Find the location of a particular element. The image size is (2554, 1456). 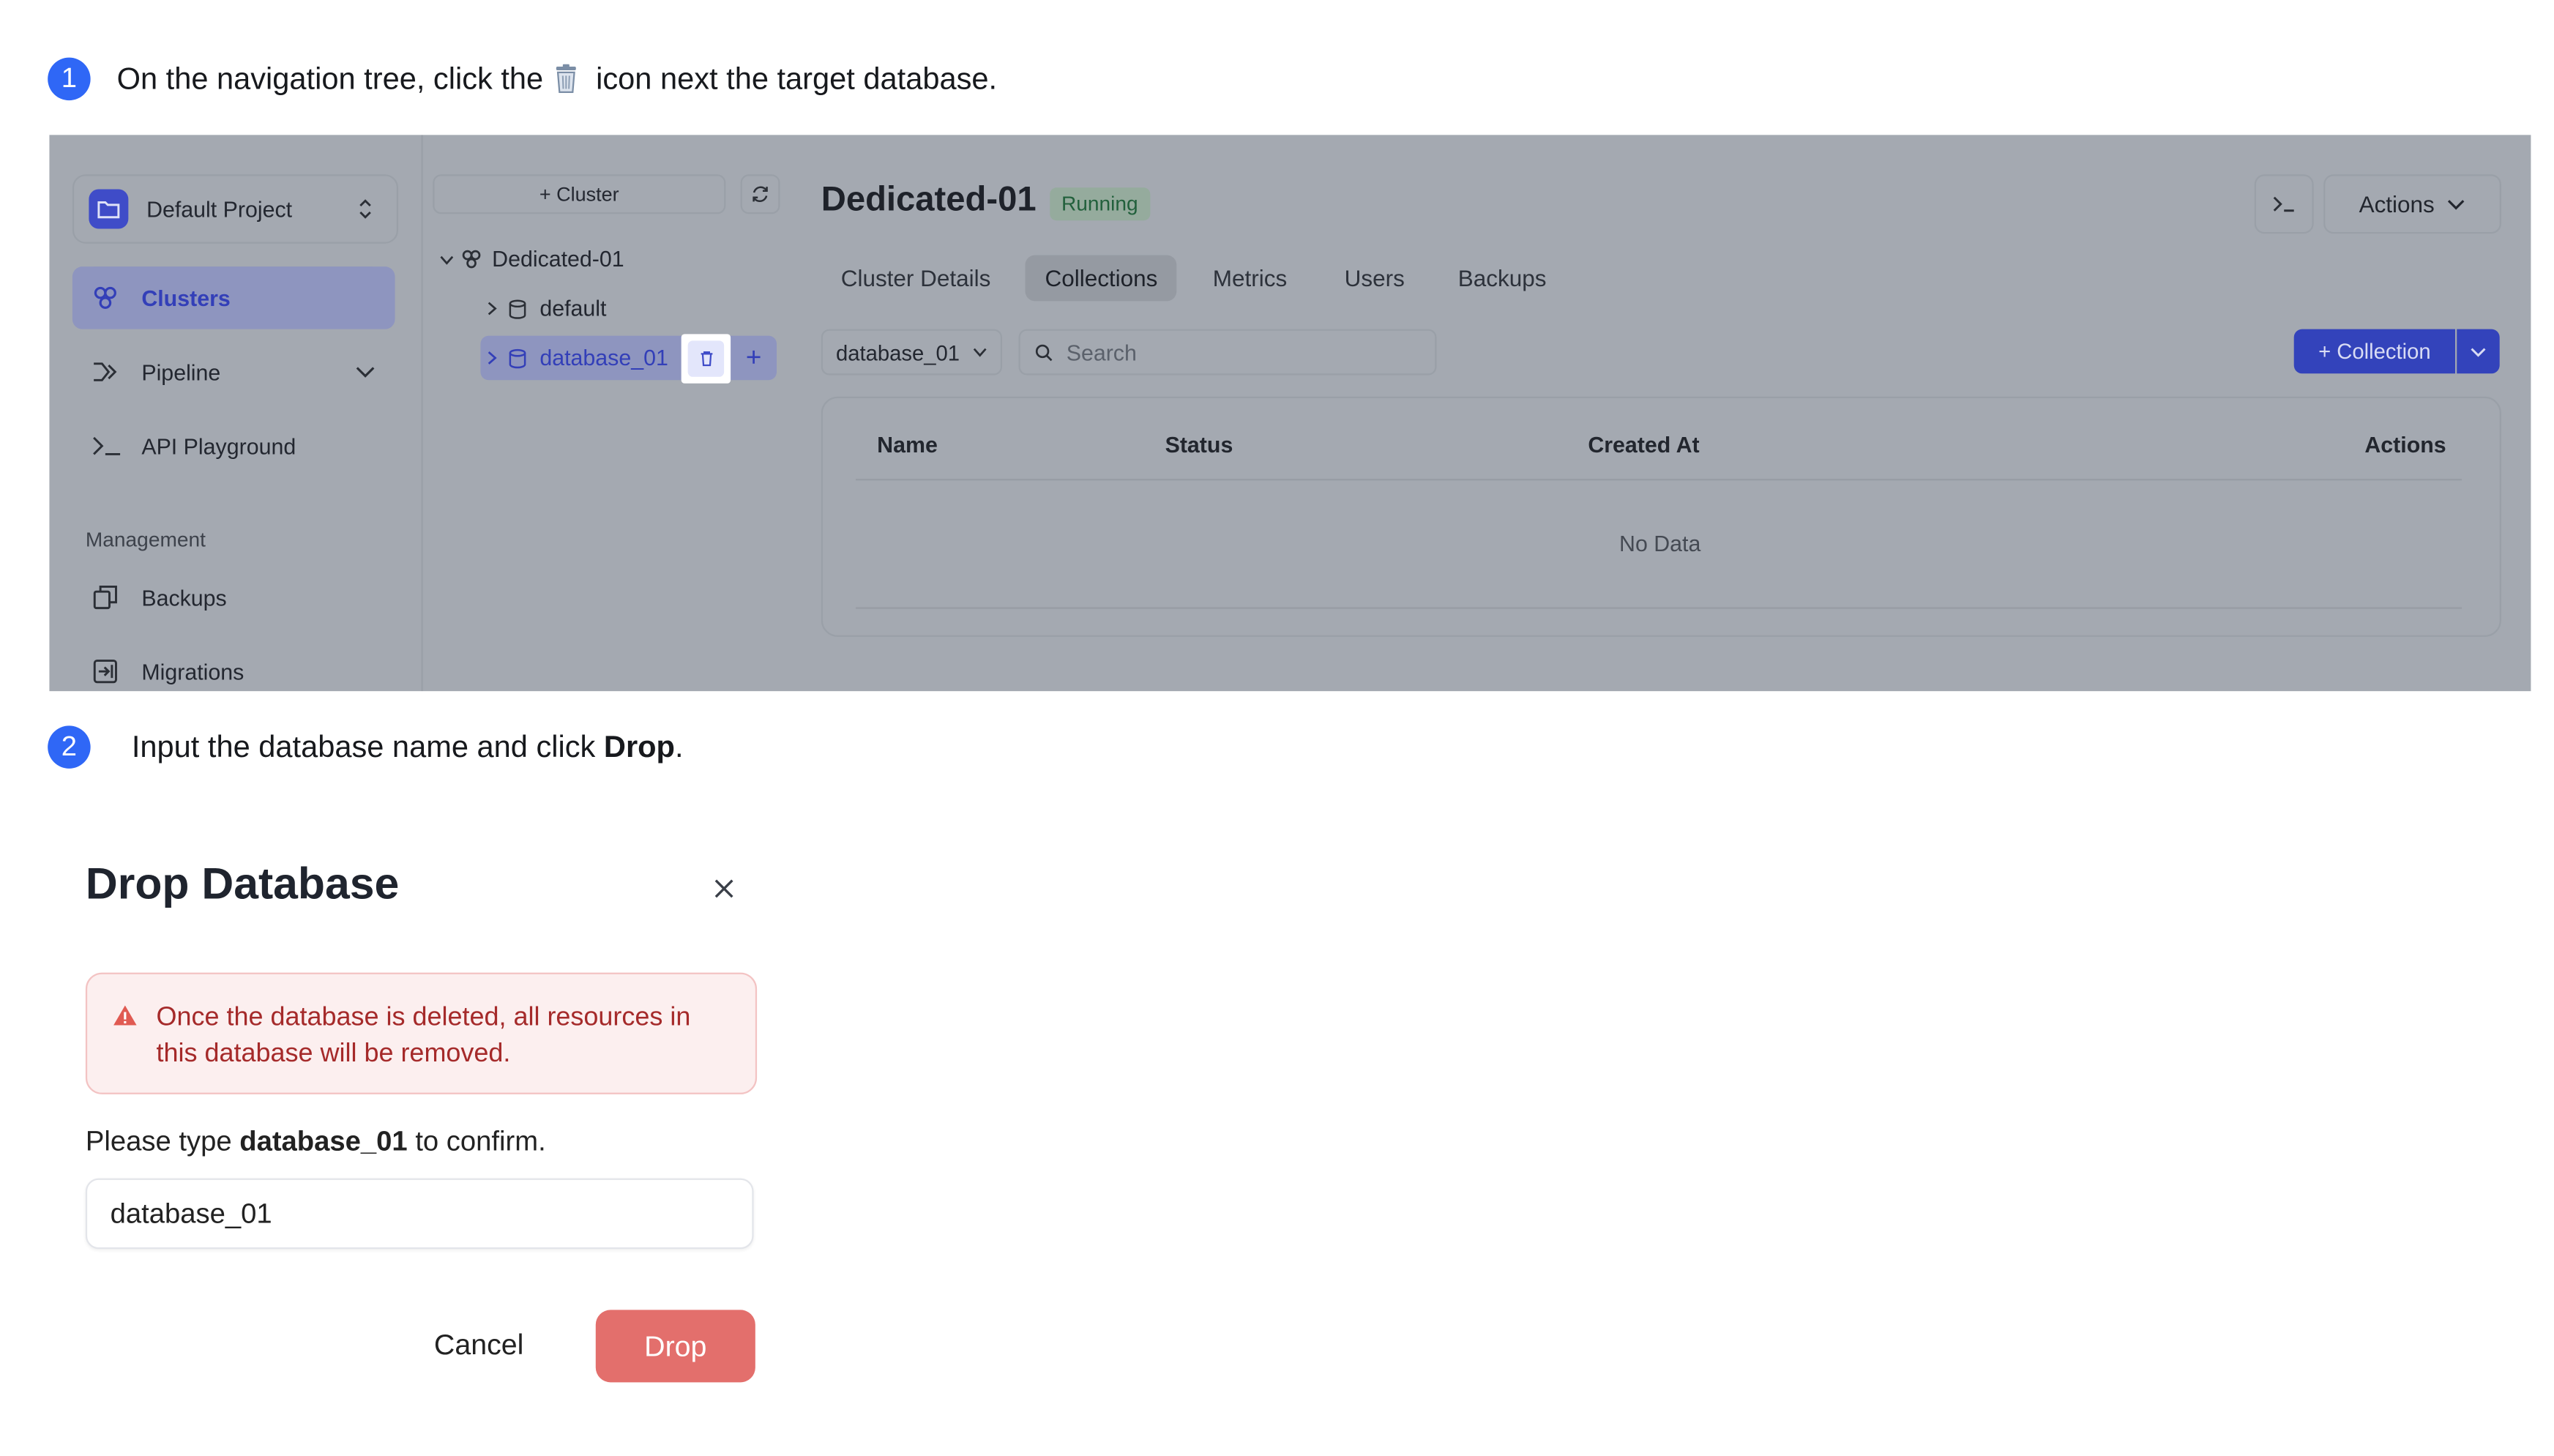

database-select: database_01 is located at coordinates (912, 352).